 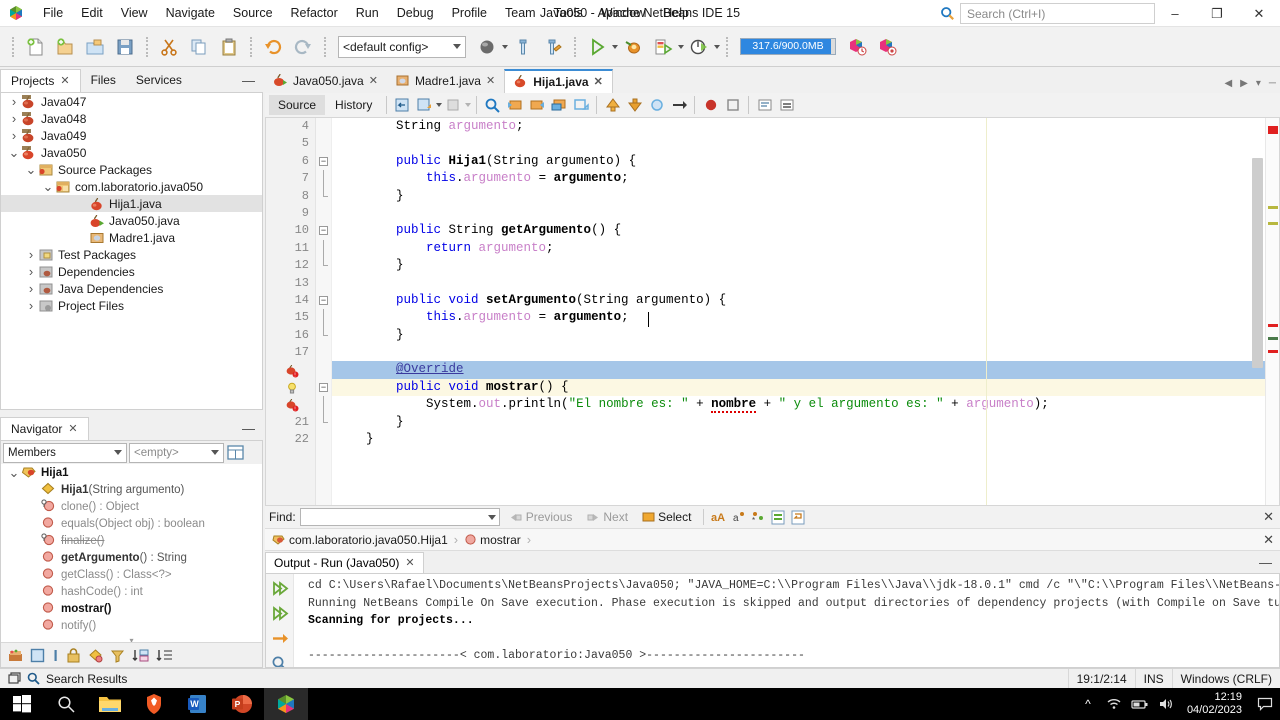 What do you see at coordinates (580, 105) in the screenshot?
I see `bookmarks-window-icon` at bounding box center [580, 105].